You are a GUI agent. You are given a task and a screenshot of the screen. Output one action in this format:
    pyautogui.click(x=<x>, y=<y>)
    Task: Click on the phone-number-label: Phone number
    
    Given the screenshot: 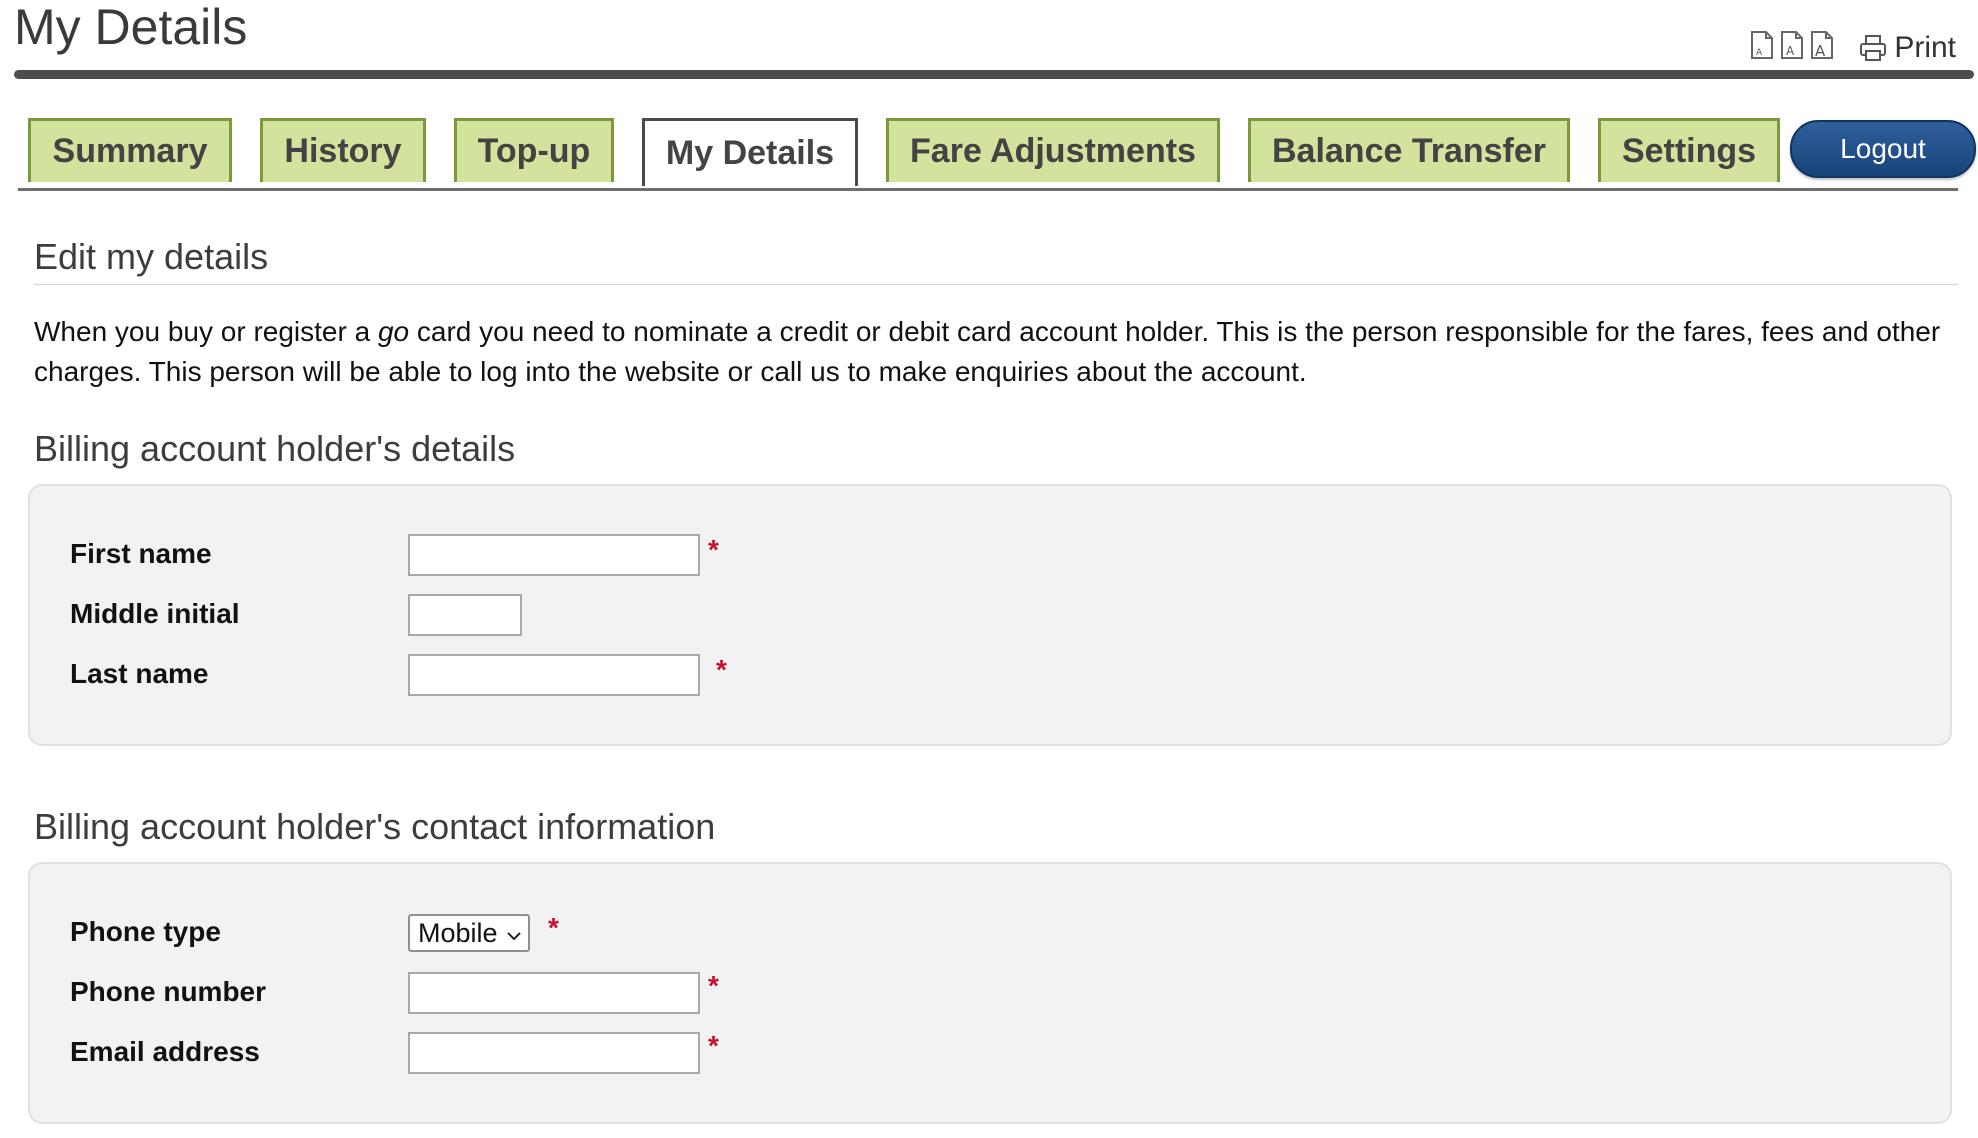 What is the action you would take?
    pyautogui.click(x=168, y=991)
    